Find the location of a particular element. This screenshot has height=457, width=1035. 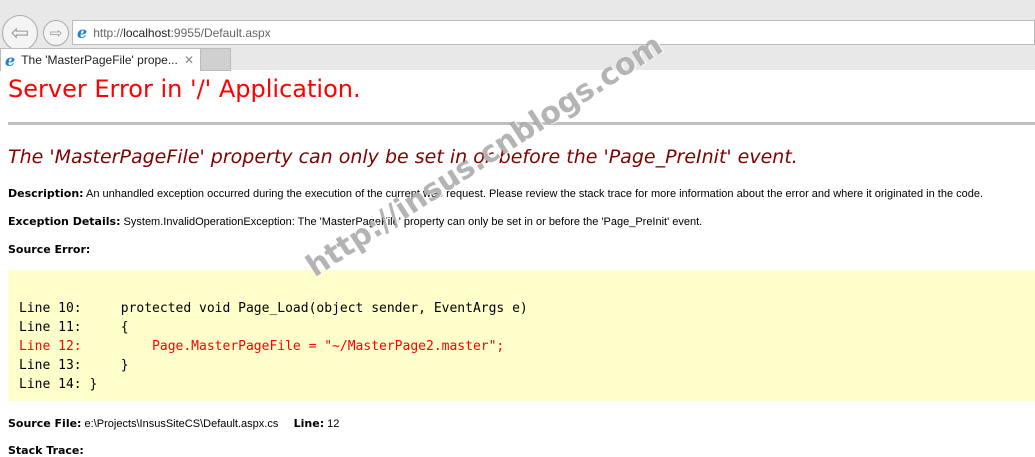

url-prefix: http:// is located at coordinates (108, 32).